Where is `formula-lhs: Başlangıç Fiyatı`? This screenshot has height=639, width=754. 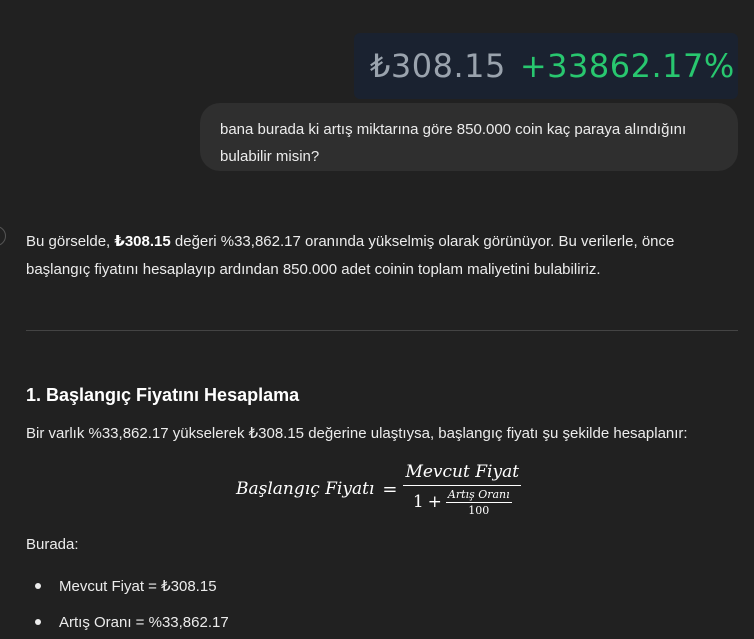 formula-lhs: Başlangıç Fiyatı is located at coordinates (305, 489).